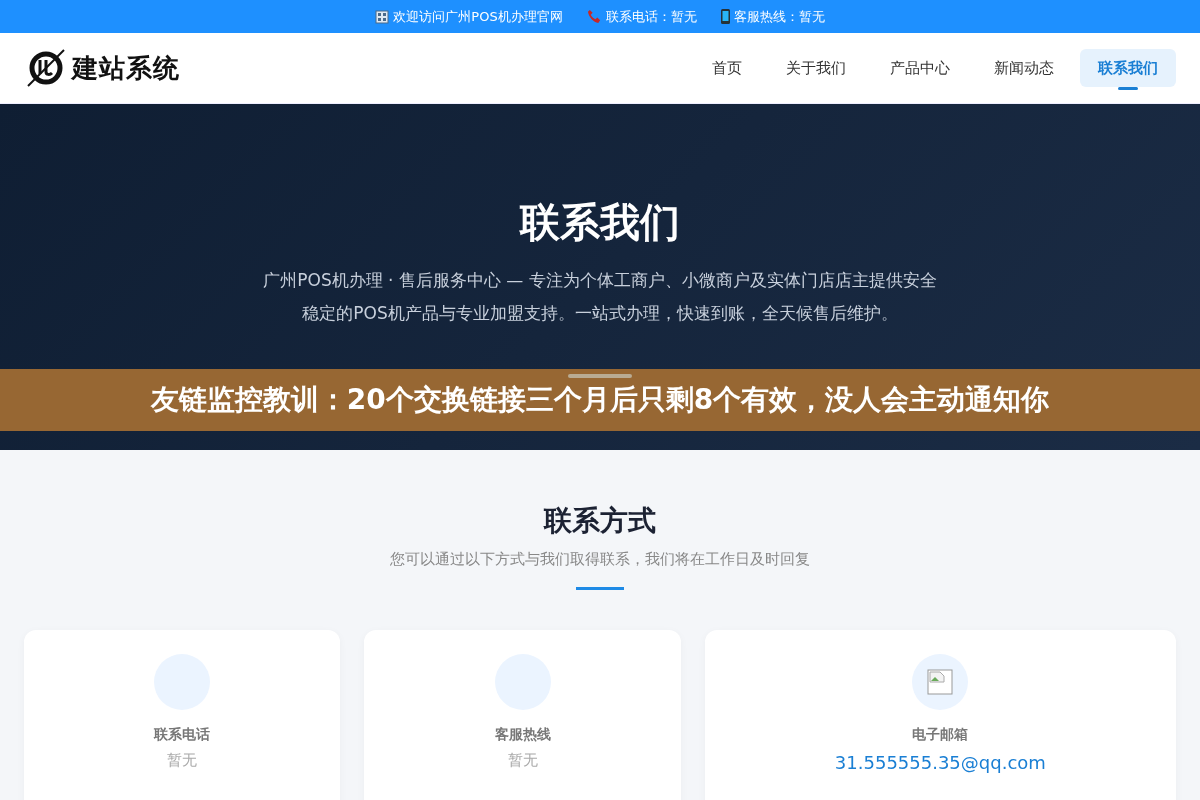 This screenshot has width=1200, height=800. Describe the element at coordinates (727, 68) in the screenshot. I see `nav-link: 首页` at that location.